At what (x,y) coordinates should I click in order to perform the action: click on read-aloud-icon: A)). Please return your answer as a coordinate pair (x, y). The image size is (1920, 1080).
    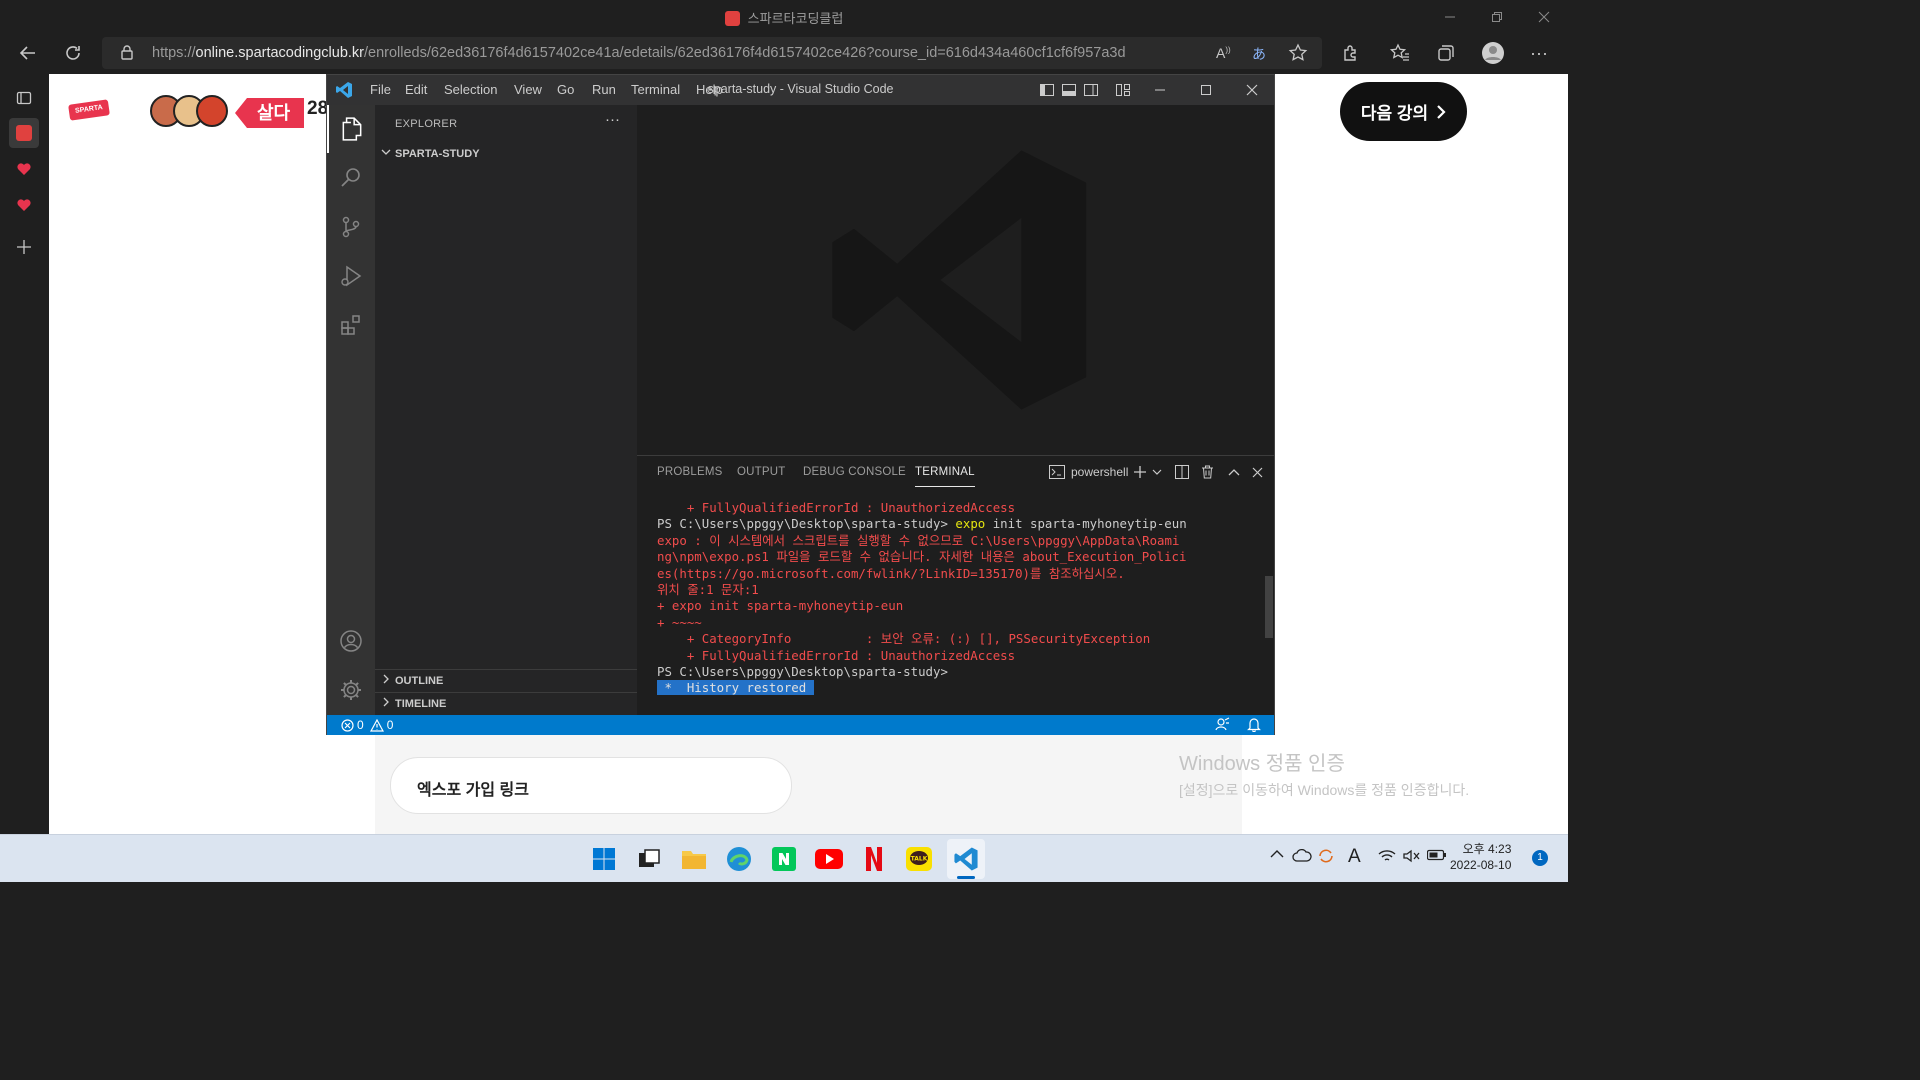
    Looking at the image, I should click on (1223, 53).